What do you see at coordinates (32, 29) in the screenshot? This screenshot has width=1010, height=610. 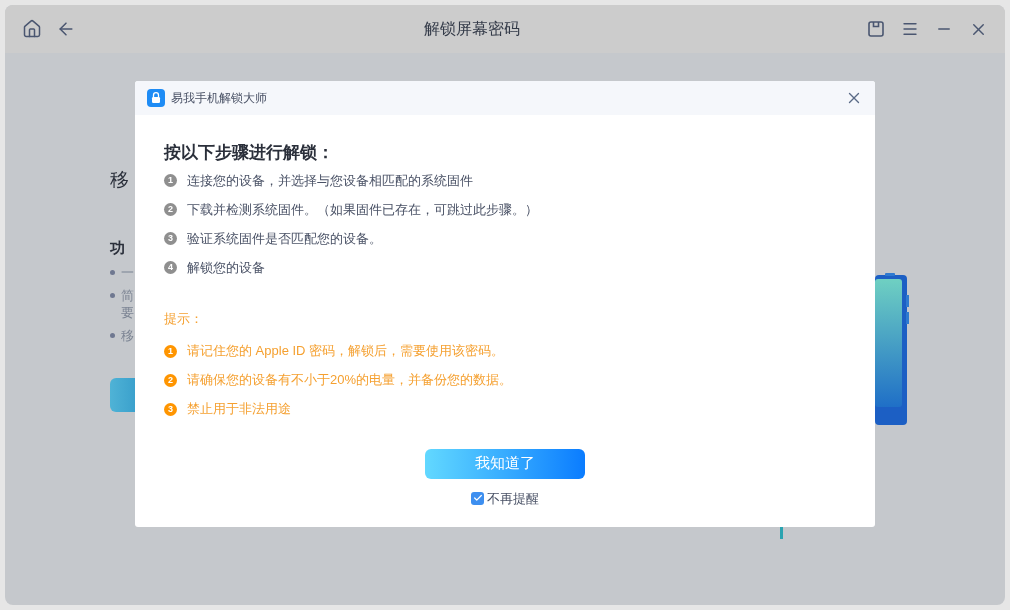 I see `home-icon` at bounding box center [32, 29].